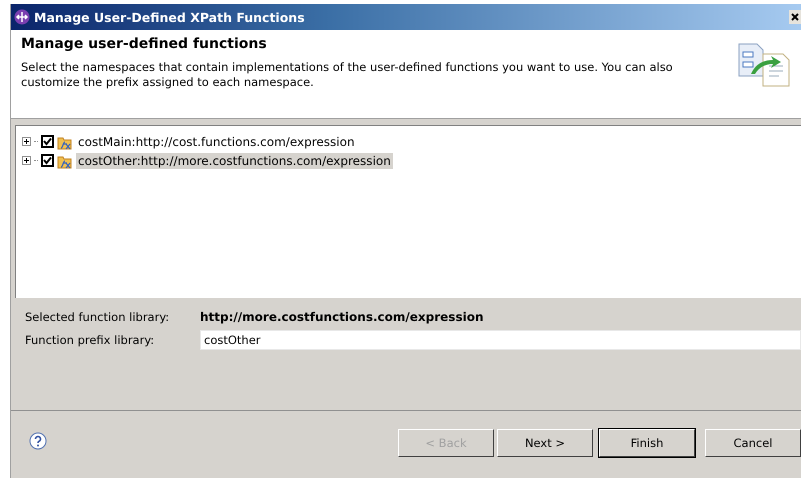 The image size is (801, 478). I want to click on wizard-button: Cancel, so click(753, 442).